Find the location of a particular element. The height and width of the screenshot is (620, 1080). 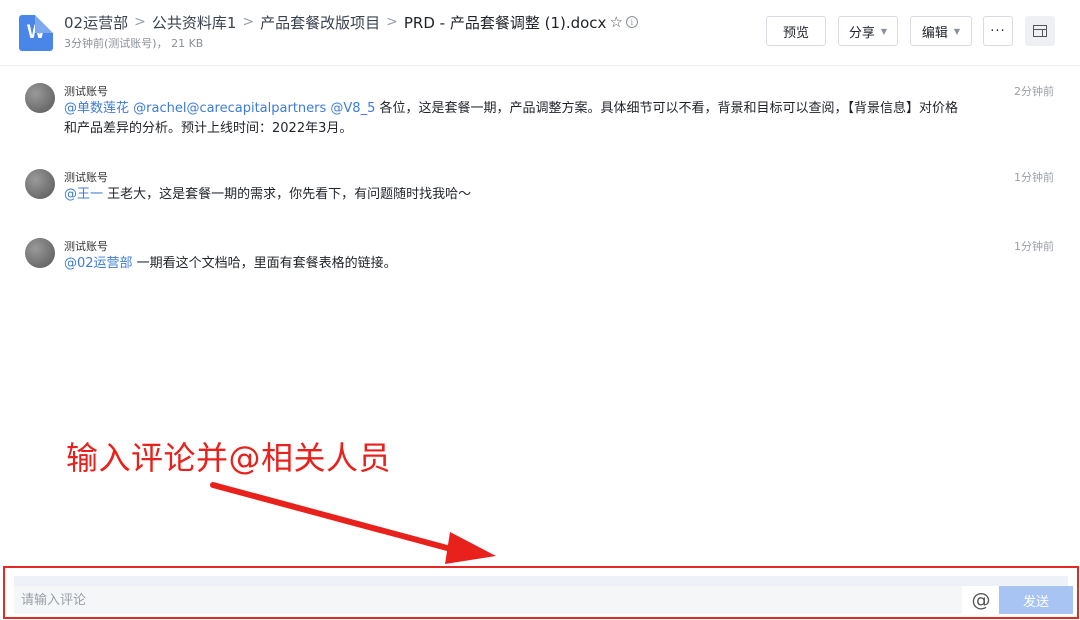

comment-input-area: @ 发送 is located at coordinates (541, 592).